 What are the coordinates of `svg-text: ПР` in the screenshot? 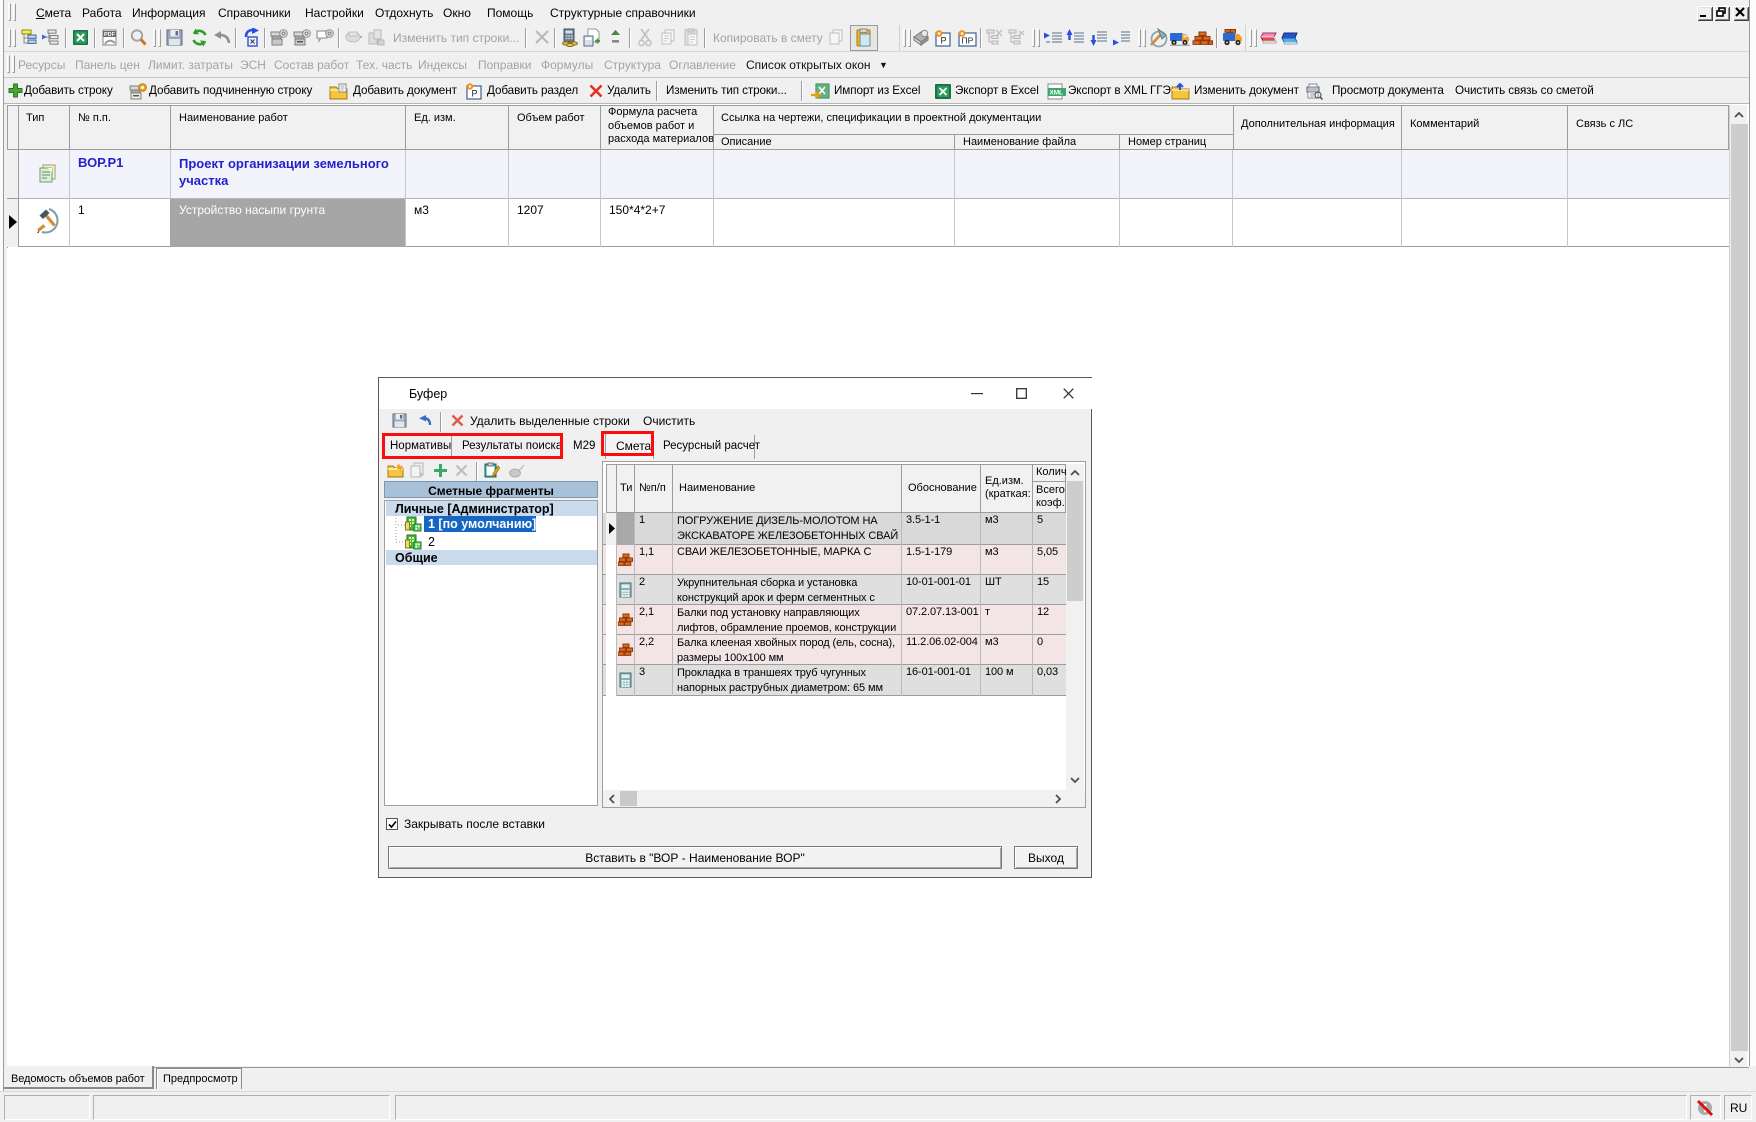 It's located at (968, 41).